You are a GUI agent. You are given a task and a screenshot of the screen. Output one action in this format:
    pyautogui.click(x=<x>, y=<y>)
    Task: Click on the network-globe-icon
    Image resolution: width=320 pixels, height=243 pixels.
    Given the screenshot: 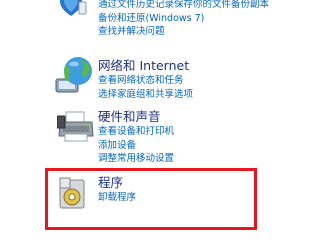 What is the action you would take?
    pyautogui.click(x=74, y=75)
    